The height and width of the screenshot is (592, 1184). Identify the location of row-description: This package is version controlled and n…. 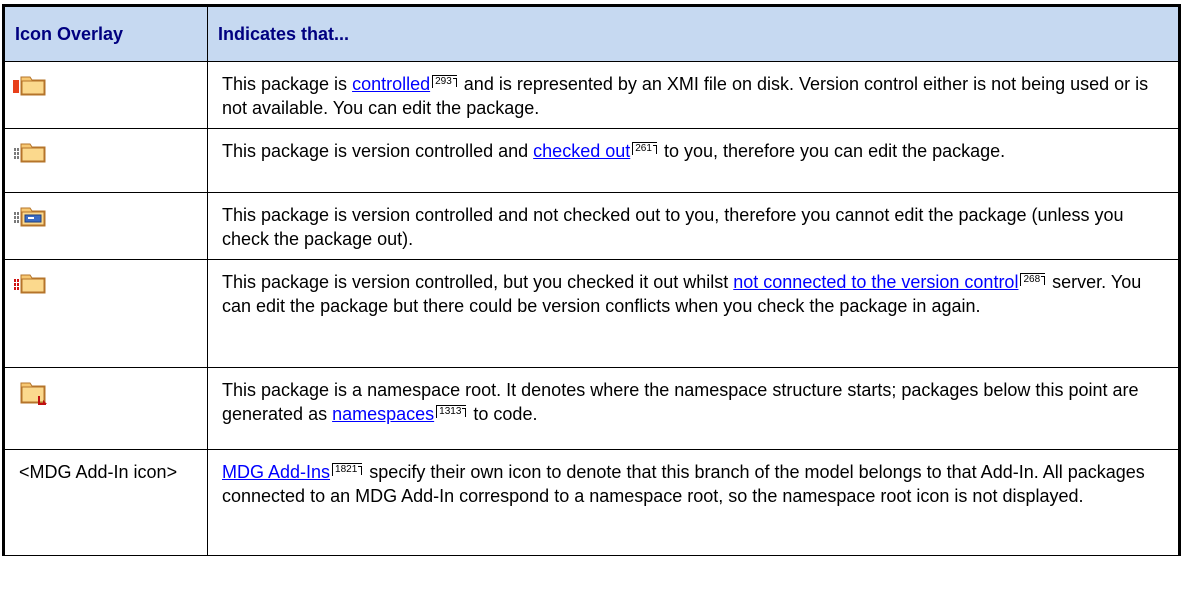
(694, 226).